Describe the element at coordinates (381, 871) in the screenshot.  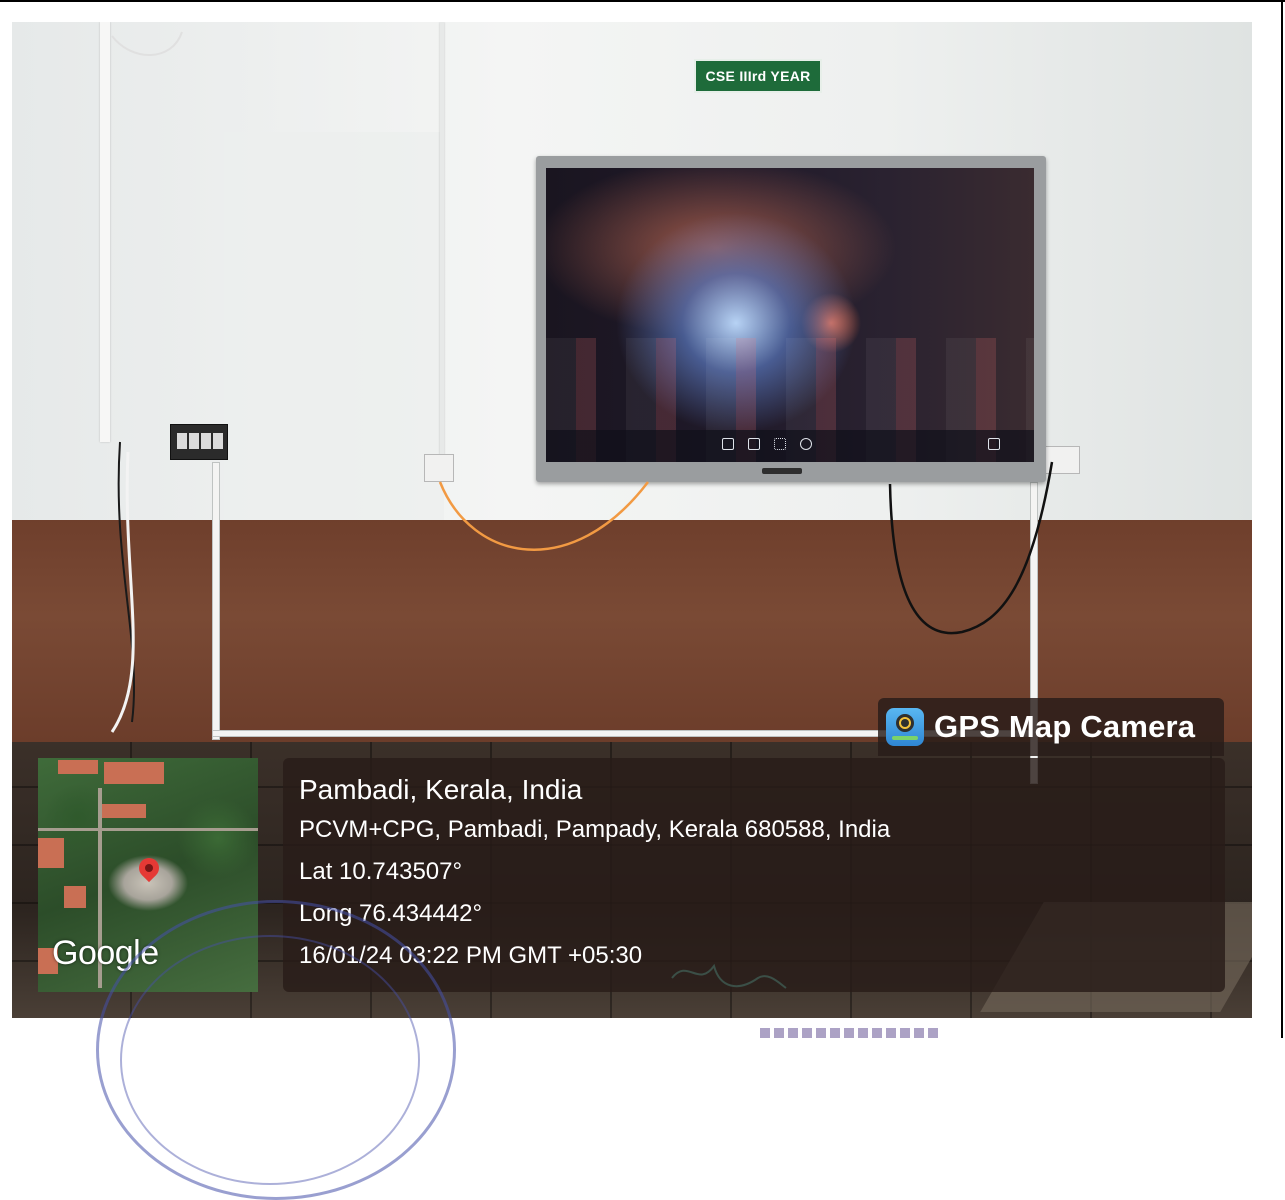
I see `latitude: Lat 10.743507°` at that location.